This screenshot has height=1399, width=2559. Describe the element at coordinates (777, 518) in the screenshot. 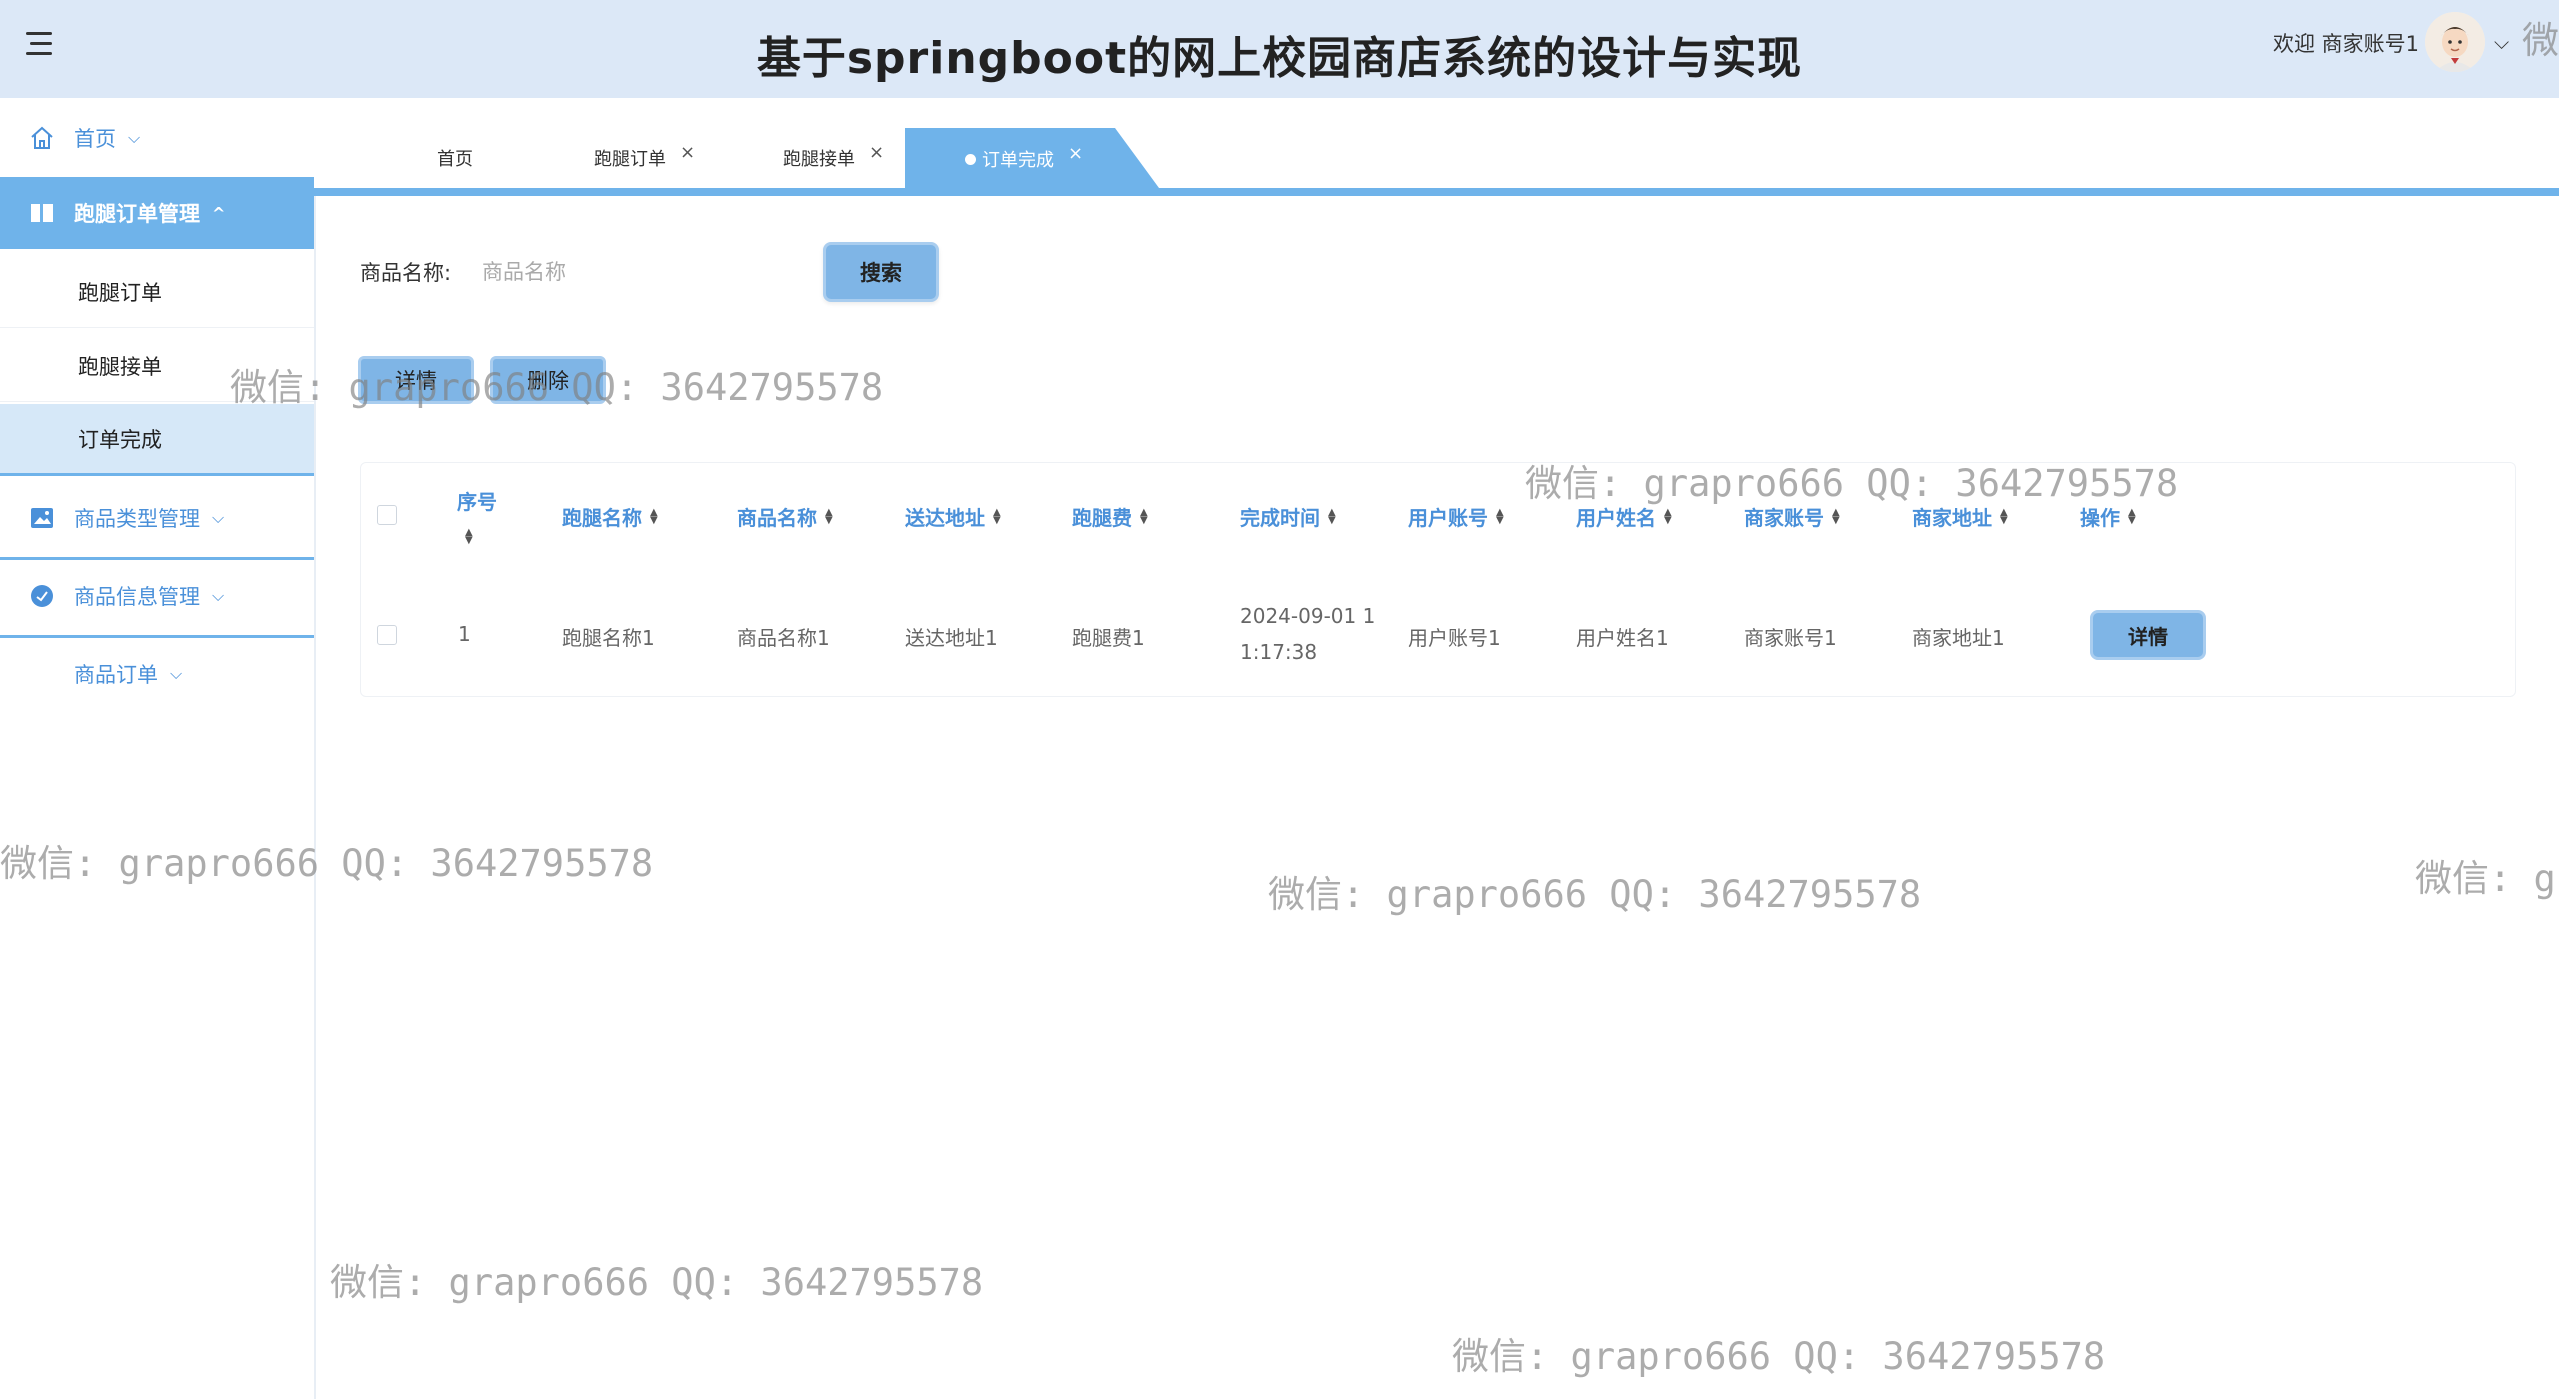

I see `column-header-label: 商品名称` at that location.